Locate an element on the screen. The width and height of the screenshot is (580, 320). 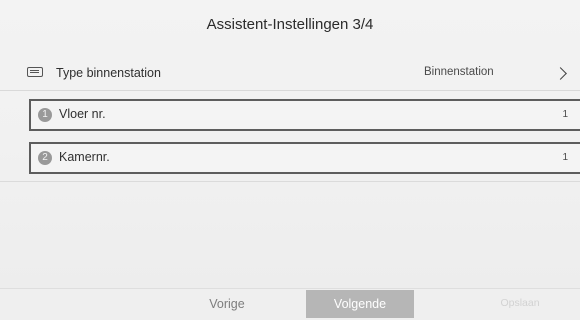
room-number-label: Kamernr. is located at coordinates (84, 157).